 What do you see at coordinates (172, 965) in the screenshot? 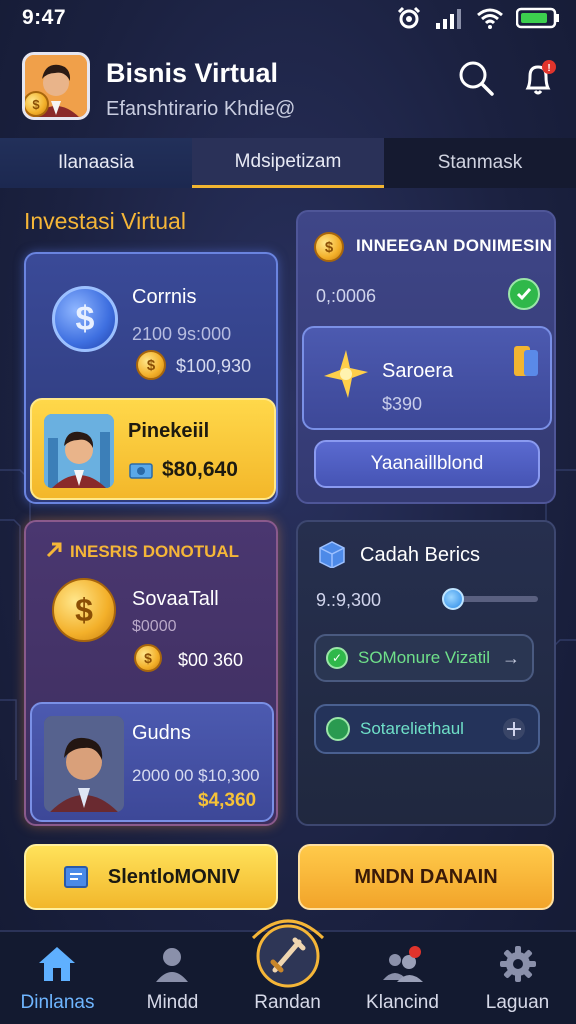
I see `person-icon` at bounding box center [172, 965].